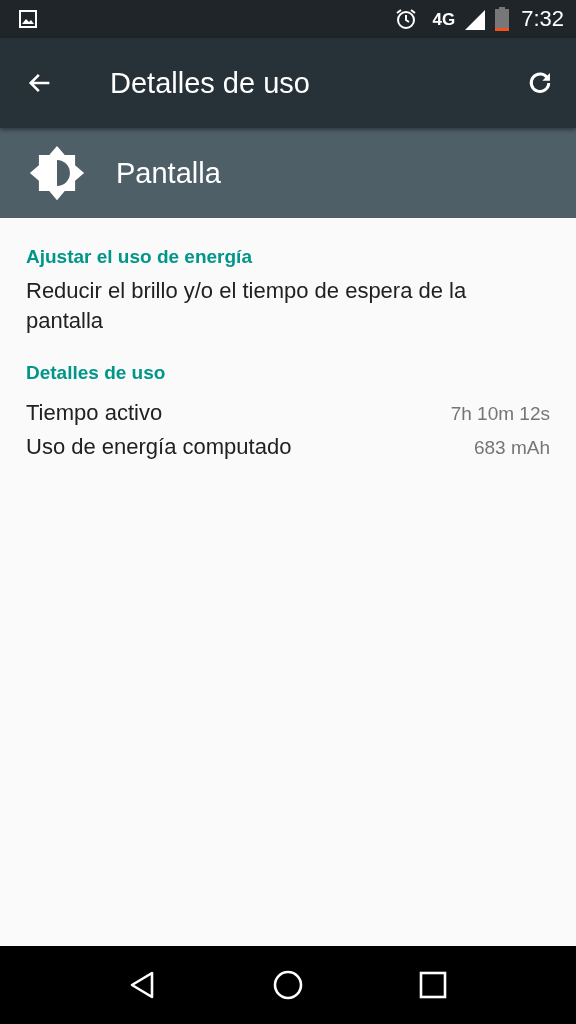 Image resolution: width=576 pixels, height=1024 pixels. What do you see at coordinates (159, 447) in the screenshot?
I see `detail-label: Uso de energía computado` at bounding box center [159, 447].